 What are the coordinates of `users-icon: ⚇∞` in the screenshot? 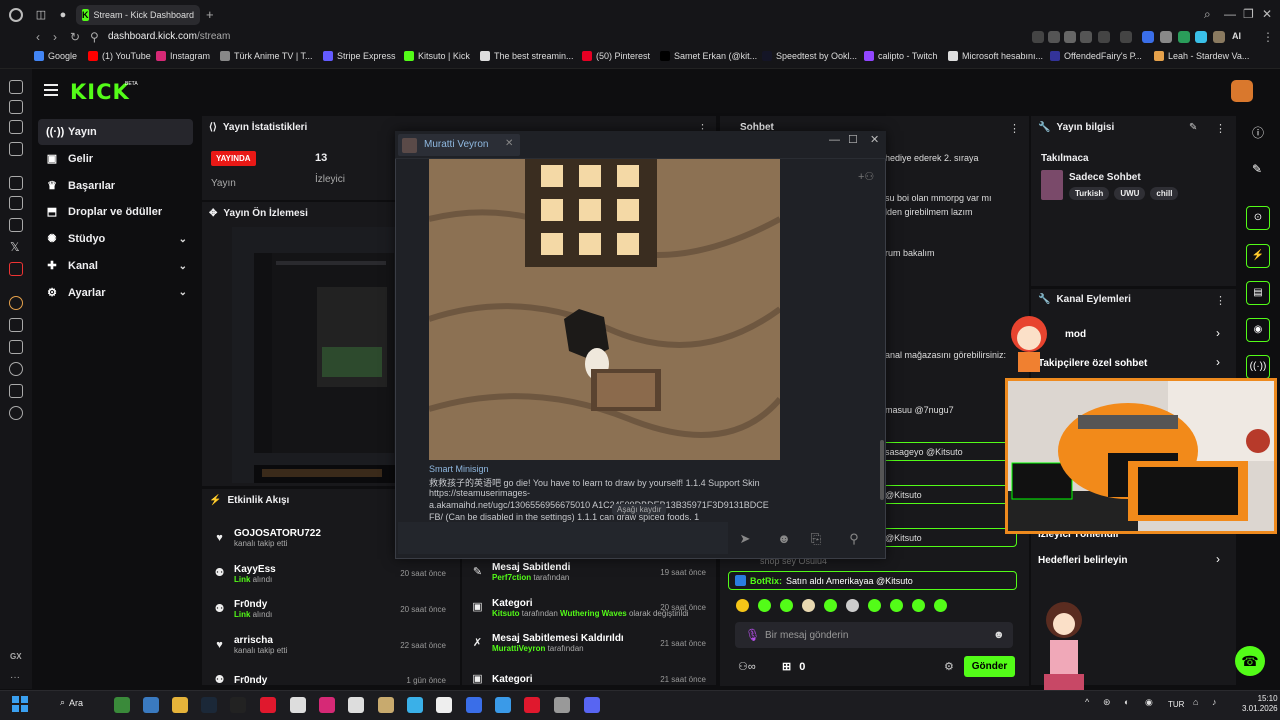 It's located at (747, 666).